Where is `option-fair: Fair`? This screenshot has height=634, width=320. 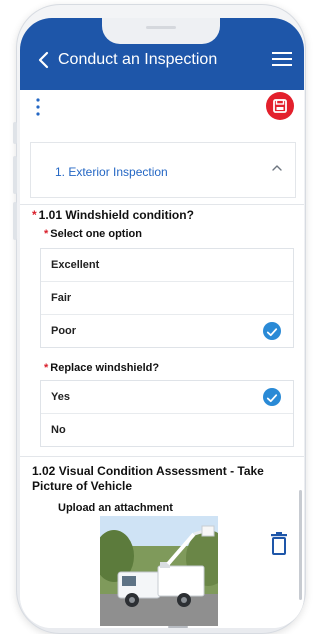 option-fair: Fair is located at coordinates (167, 298).